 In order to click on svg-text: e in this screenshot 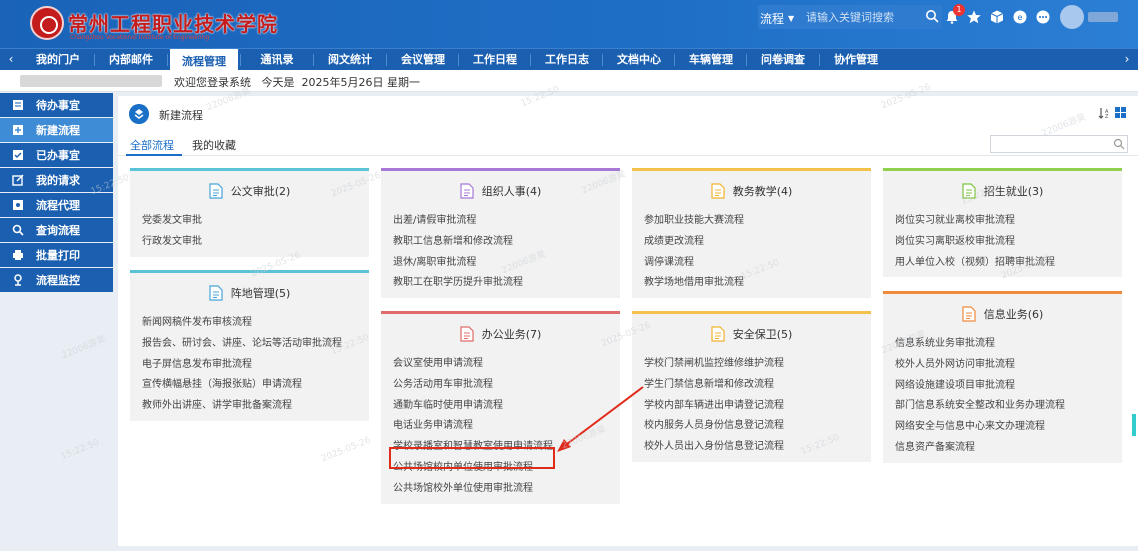, I will do `click(1020, 17)`.